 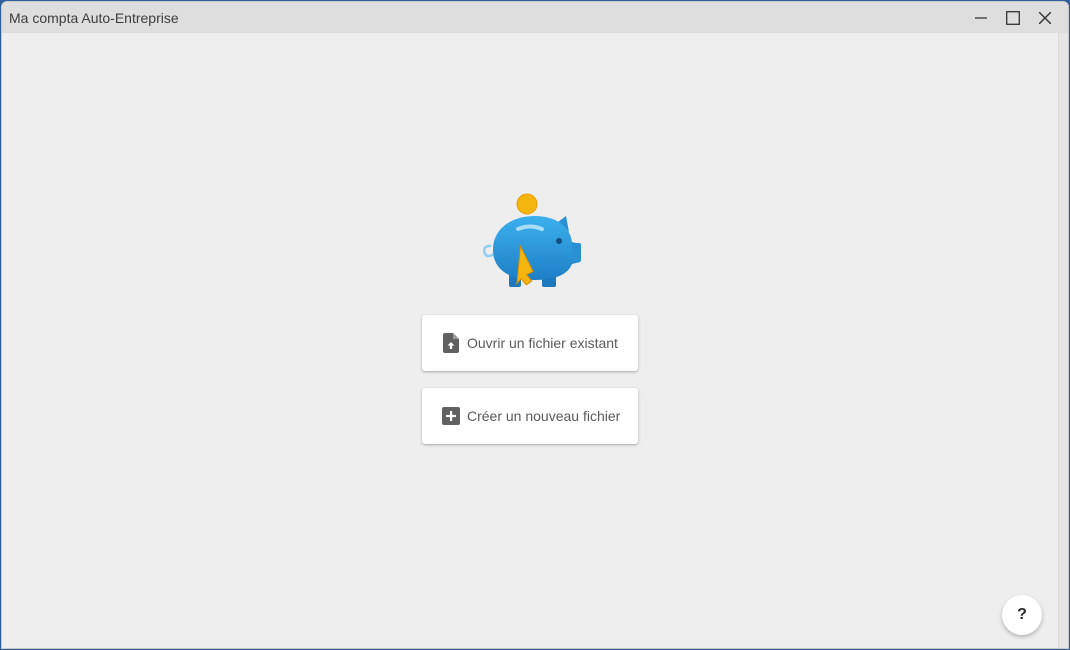 What do you see at coordinates (542, 343) in the screenshot?
I see `open-existing-file-label: Ouvrir un fichier existant` at bounding box center [542, 343].